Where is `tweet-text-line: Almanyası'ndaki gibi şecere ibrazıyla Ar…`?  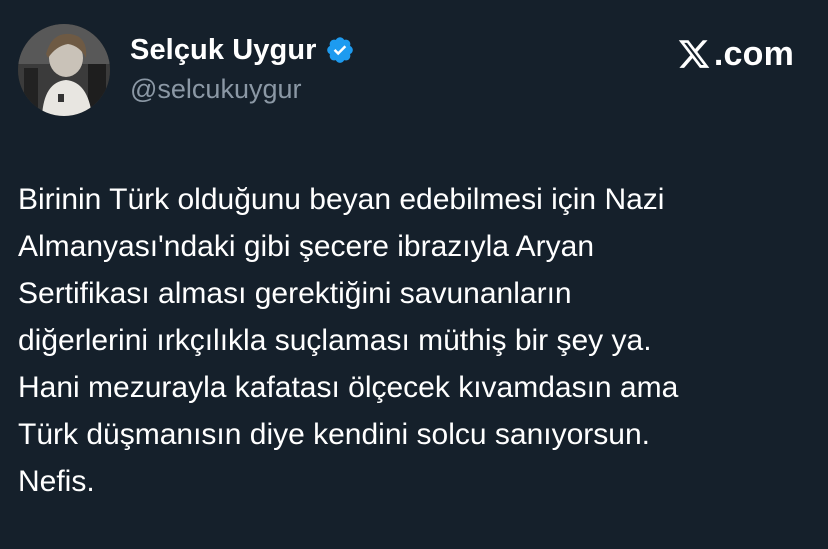
tweet-text-line: Almanyası'ndaki gibi şecere ibrazıyla Ar… is located at coordinates (306, 246).